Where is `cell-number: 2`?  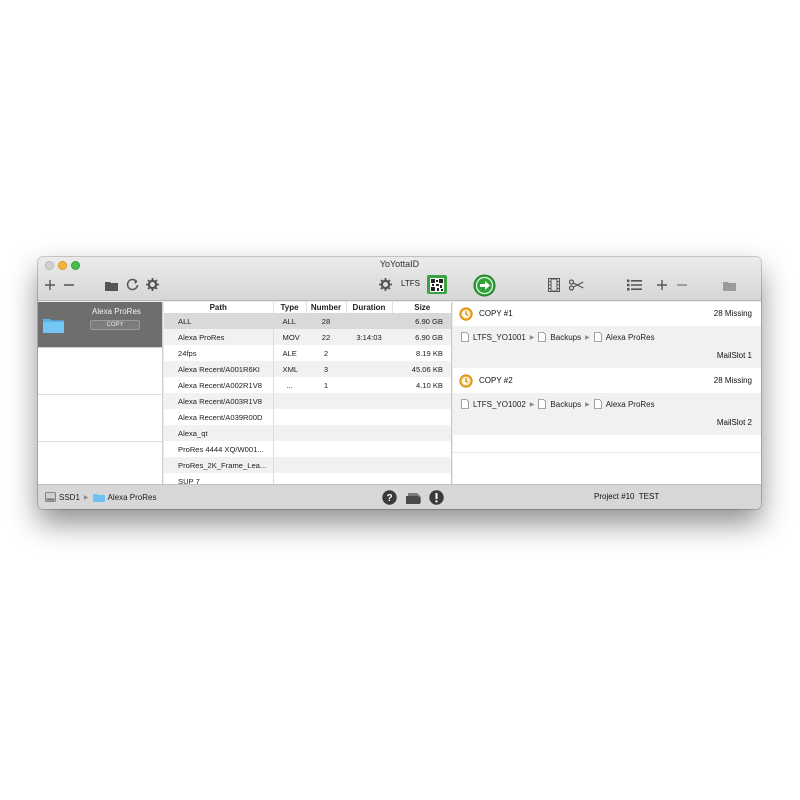 cell-number: 2 is located at coordinates (326, 353).